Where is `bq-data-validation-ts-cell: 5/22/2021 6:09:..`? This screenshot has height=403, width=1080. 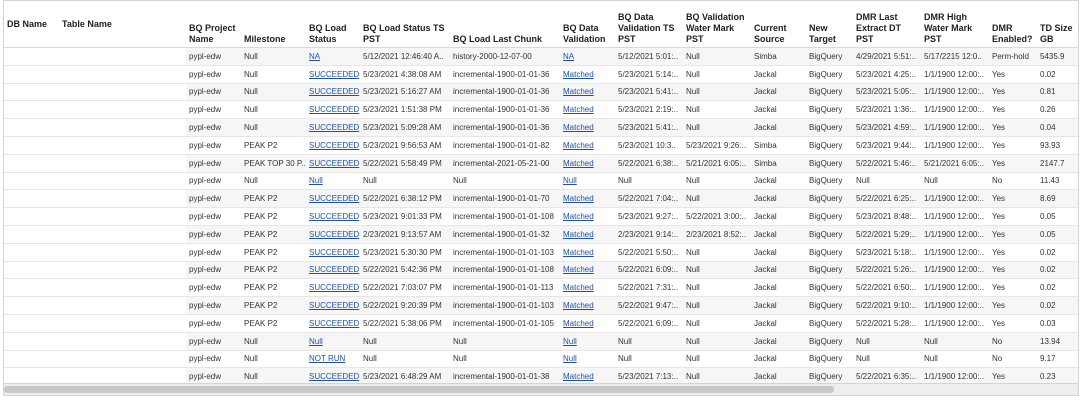
bq-data-validation-ts-cell: 5/22/2021 6:09:.. is located at coordinates (649, 270).